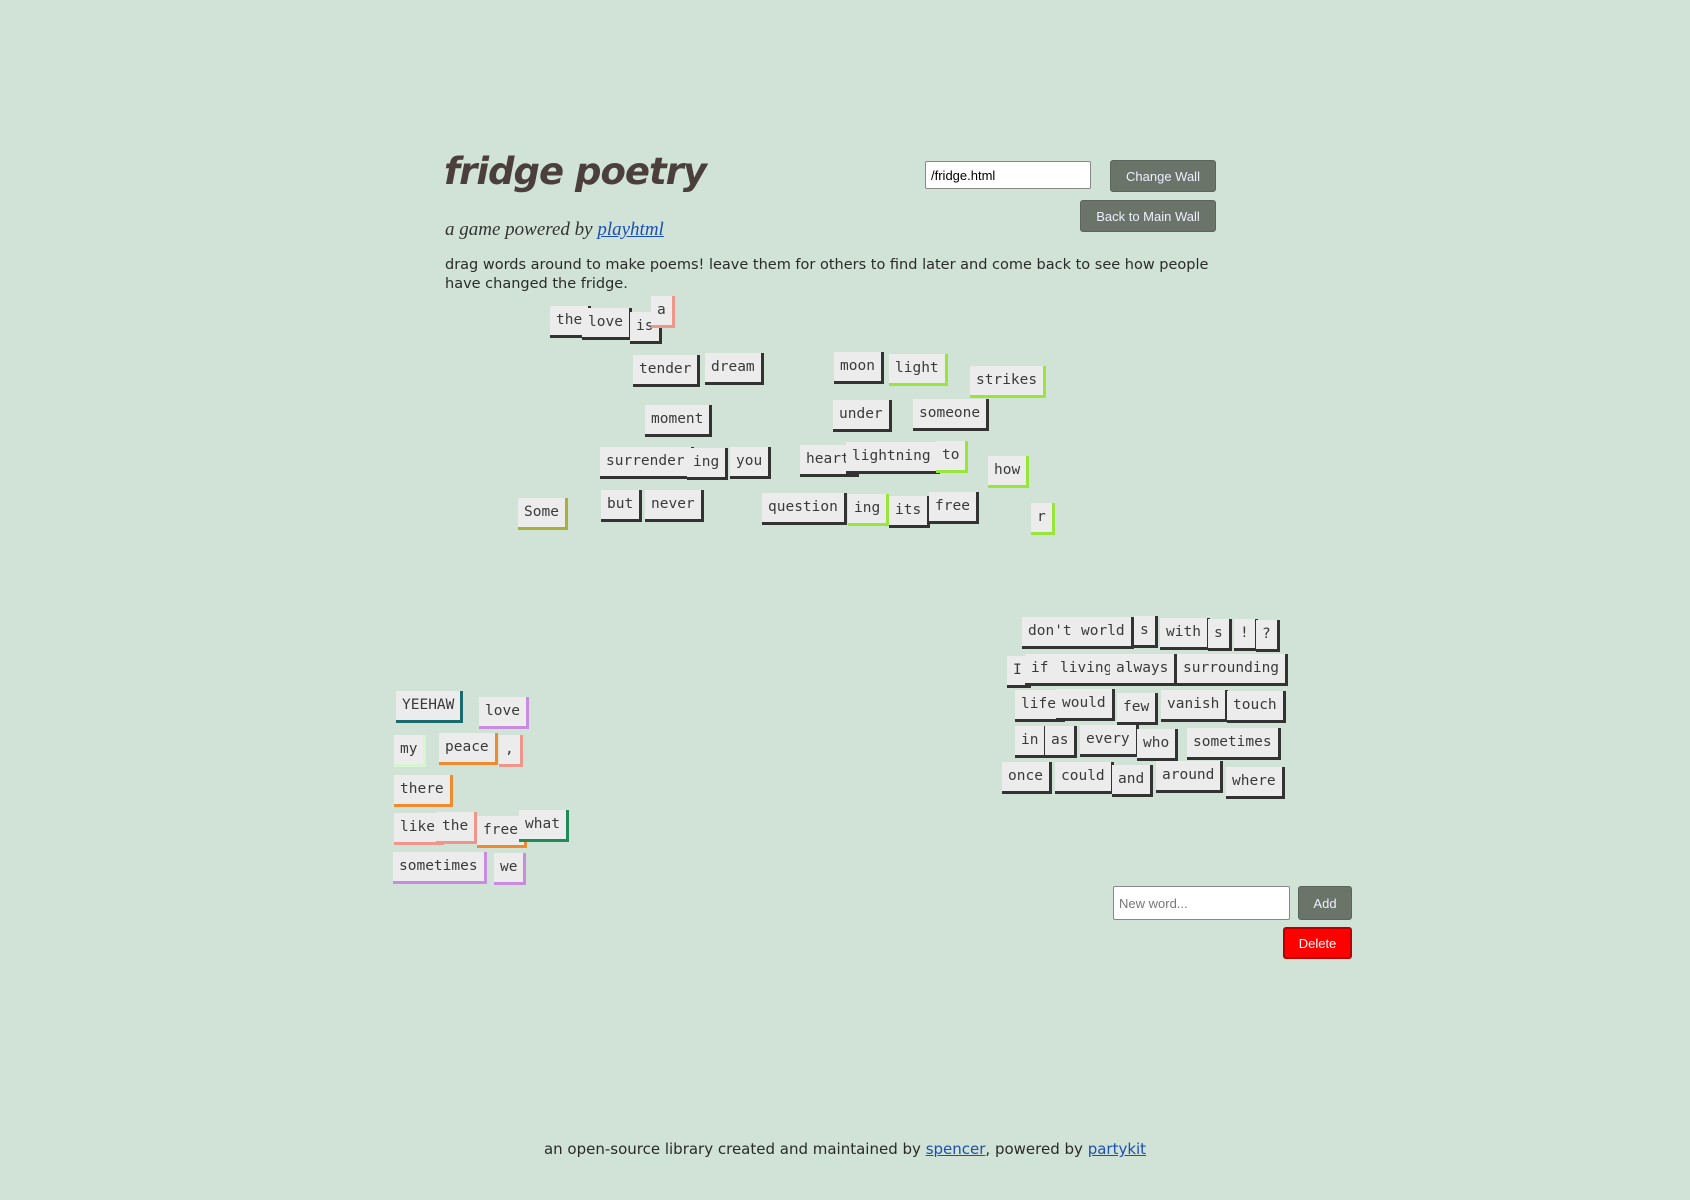 The image size is (1690, 1200). Describe the element at coordinates (910, 512) in the screenshot. I see `fridge-word-magnet: its` at that location.